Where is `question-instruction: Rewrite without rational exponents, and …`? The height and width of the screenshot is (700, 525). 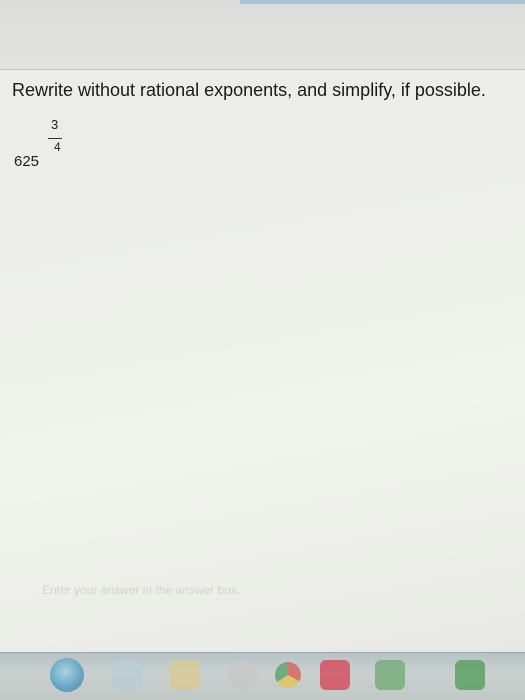 question-instruction: Rewrite without rational exponents, and … is located at coordinates (249, 90).